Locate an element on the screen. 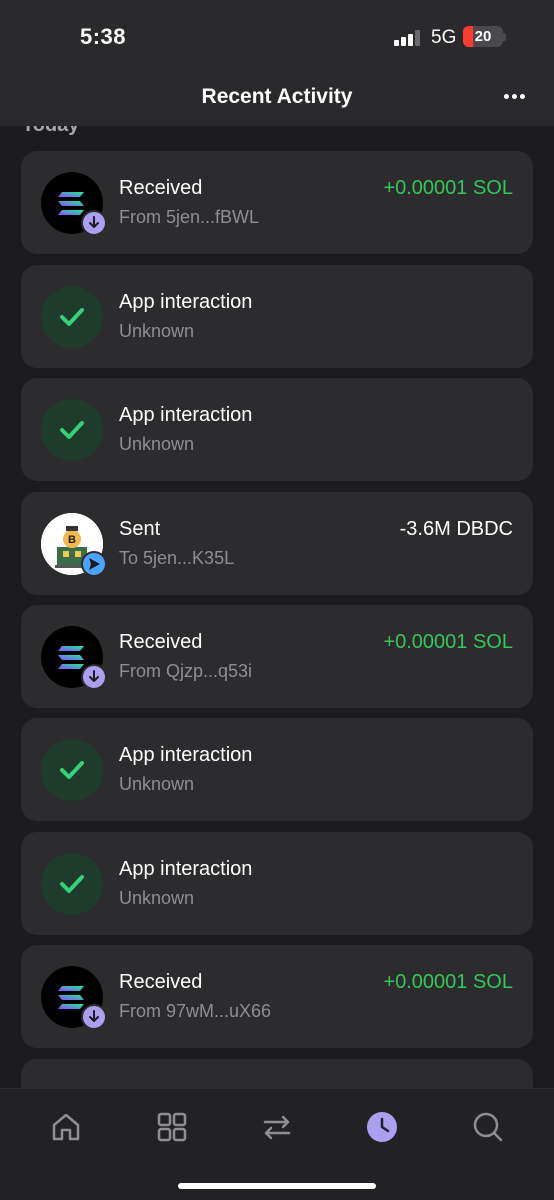 The width and height of the screenshot is (554, 1200). section-header-today: Today is located at coordinates (50, 131).